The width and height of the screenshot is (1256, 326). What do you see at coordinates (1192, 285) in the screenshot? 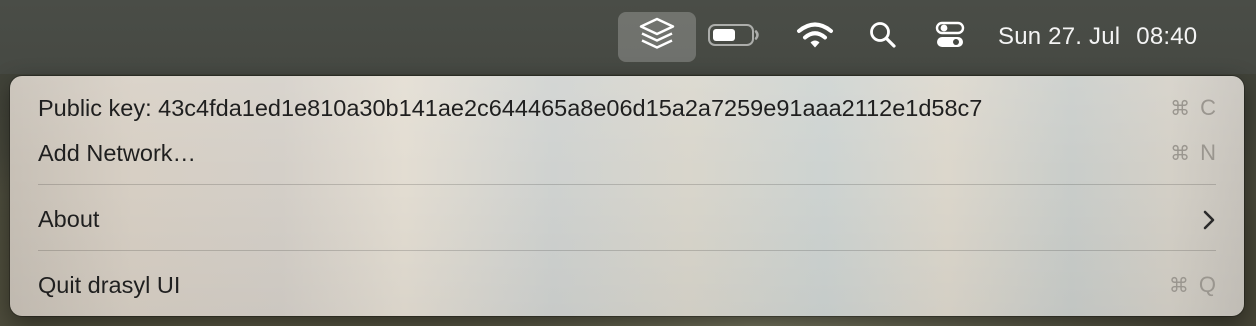
I see `menu-item-shortcut: ⌘ Q` at bounding box center [1192, 285].